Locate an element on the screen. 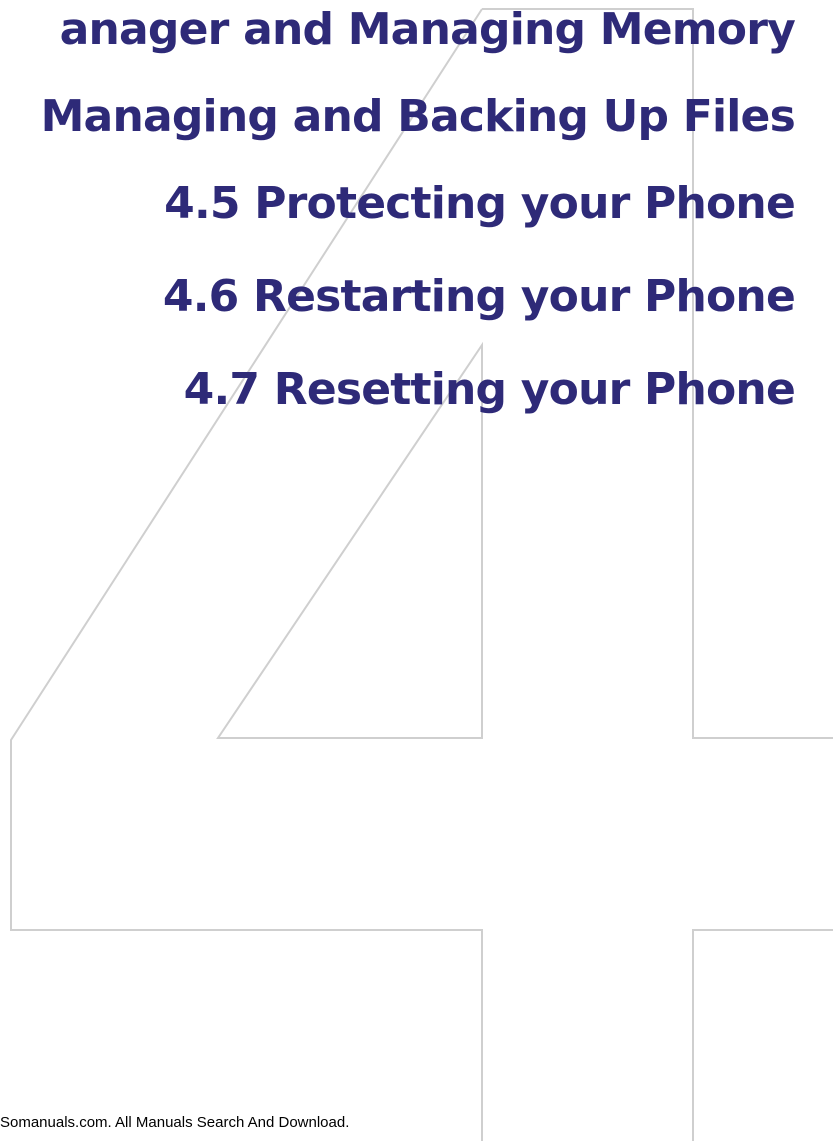  toc-item-protecting: 4.5 Protecting your Phone is located at coordinates (480, 203).